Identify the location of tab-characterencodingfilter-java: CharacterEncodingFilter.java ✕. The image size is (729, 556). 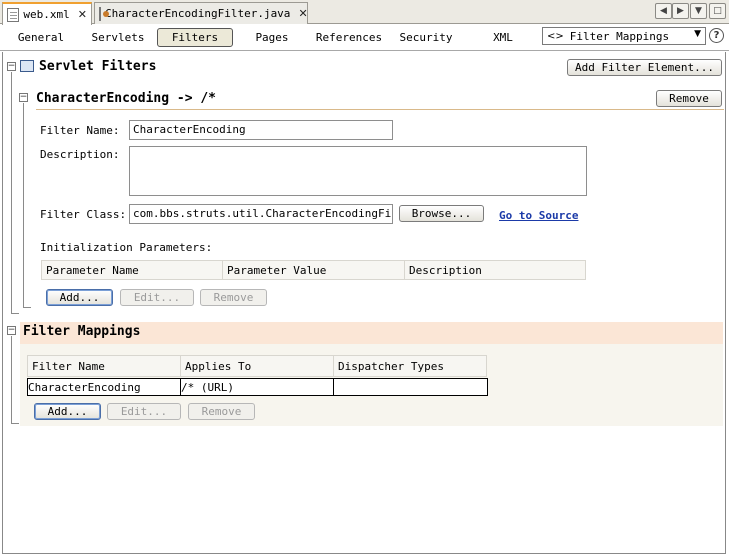
(201, 13).